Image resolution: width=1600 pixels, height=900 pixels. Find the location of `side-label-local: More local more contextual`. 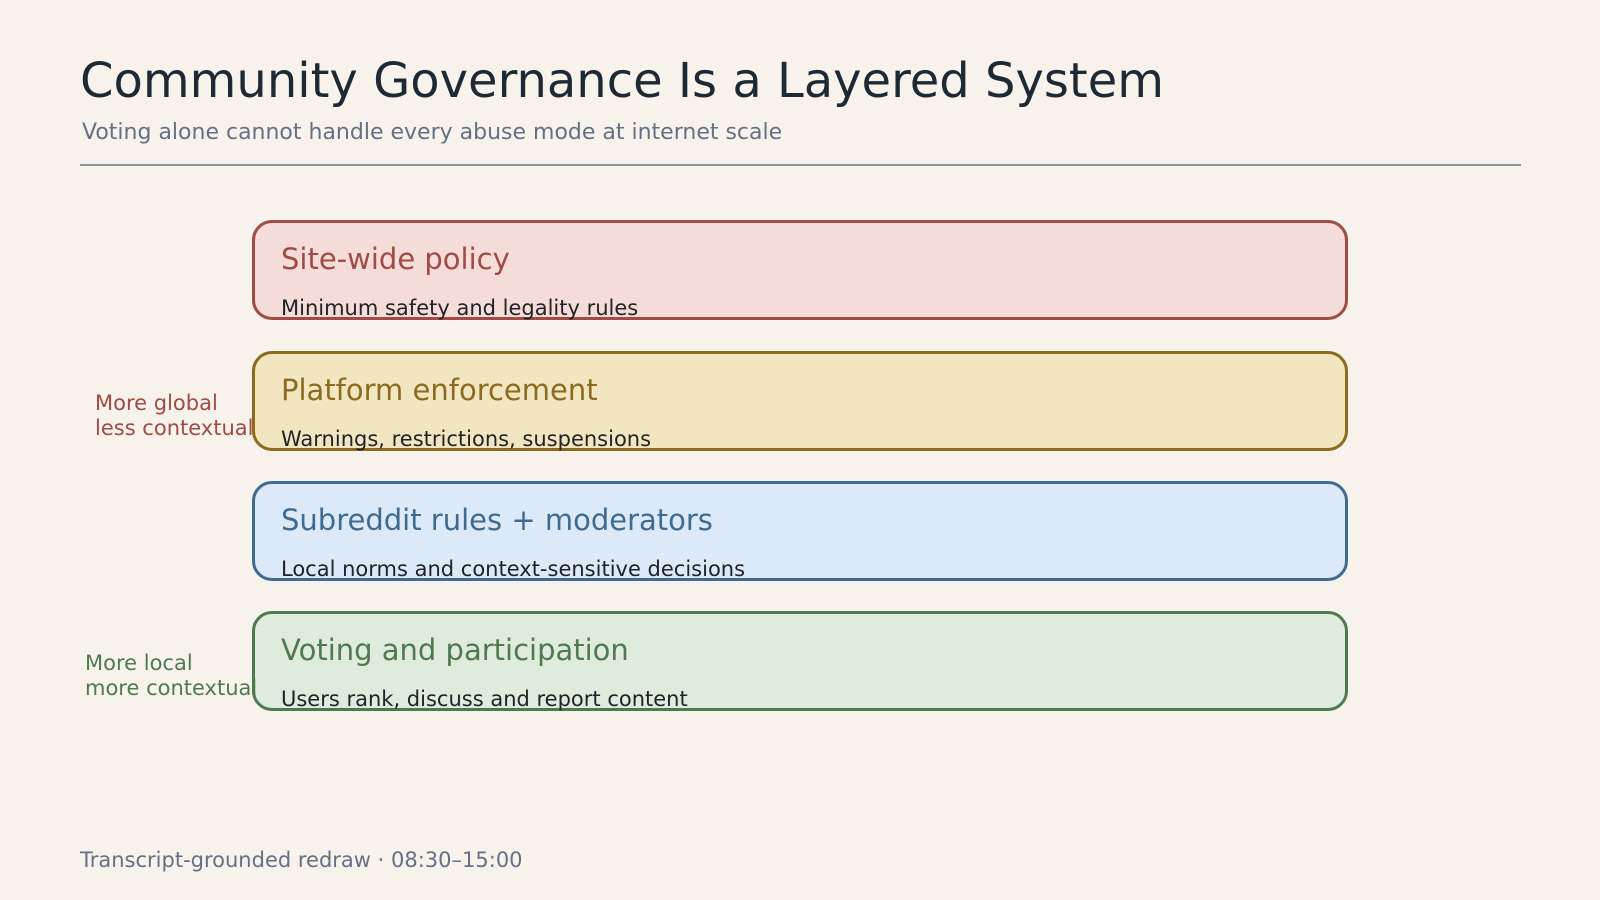

side-label-local: More local more contextual is located at coordinates (171, 676).